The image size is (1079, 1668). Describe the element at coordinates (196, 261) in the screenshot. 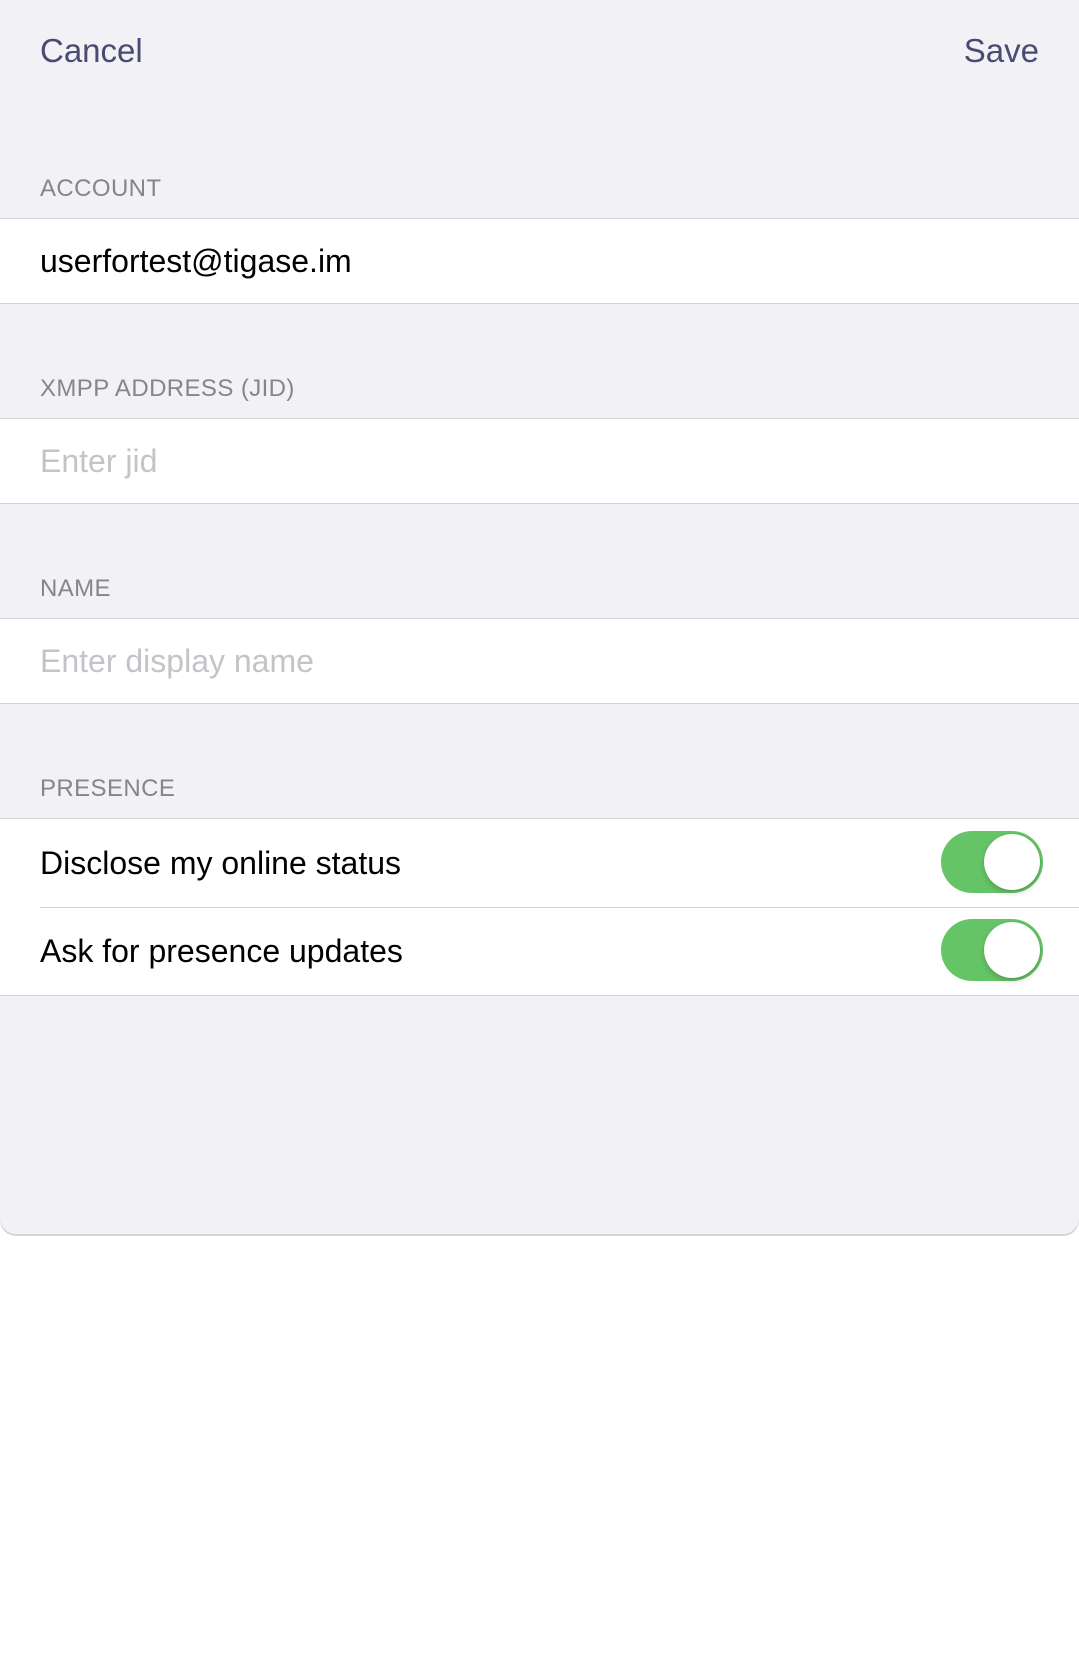

I see `account-value: userfortest@tigase.im` at that location.